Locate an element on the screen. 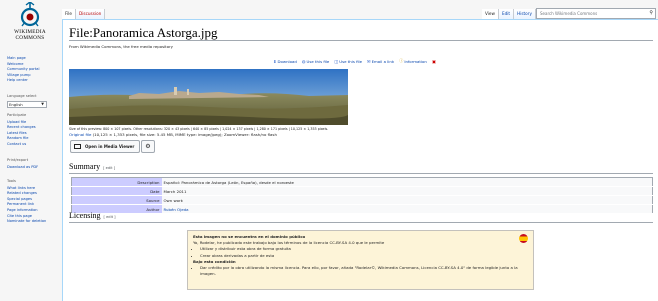  summary-label-date: Date is located at coordinates (116, 191).